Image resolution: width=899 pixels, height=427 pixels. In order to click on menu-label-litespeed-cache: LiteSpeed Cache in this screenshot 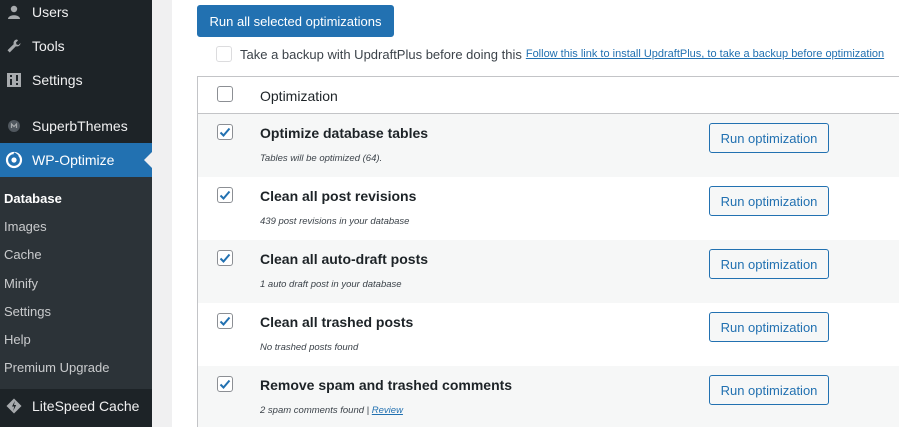, I will do `click(86, 406)`.